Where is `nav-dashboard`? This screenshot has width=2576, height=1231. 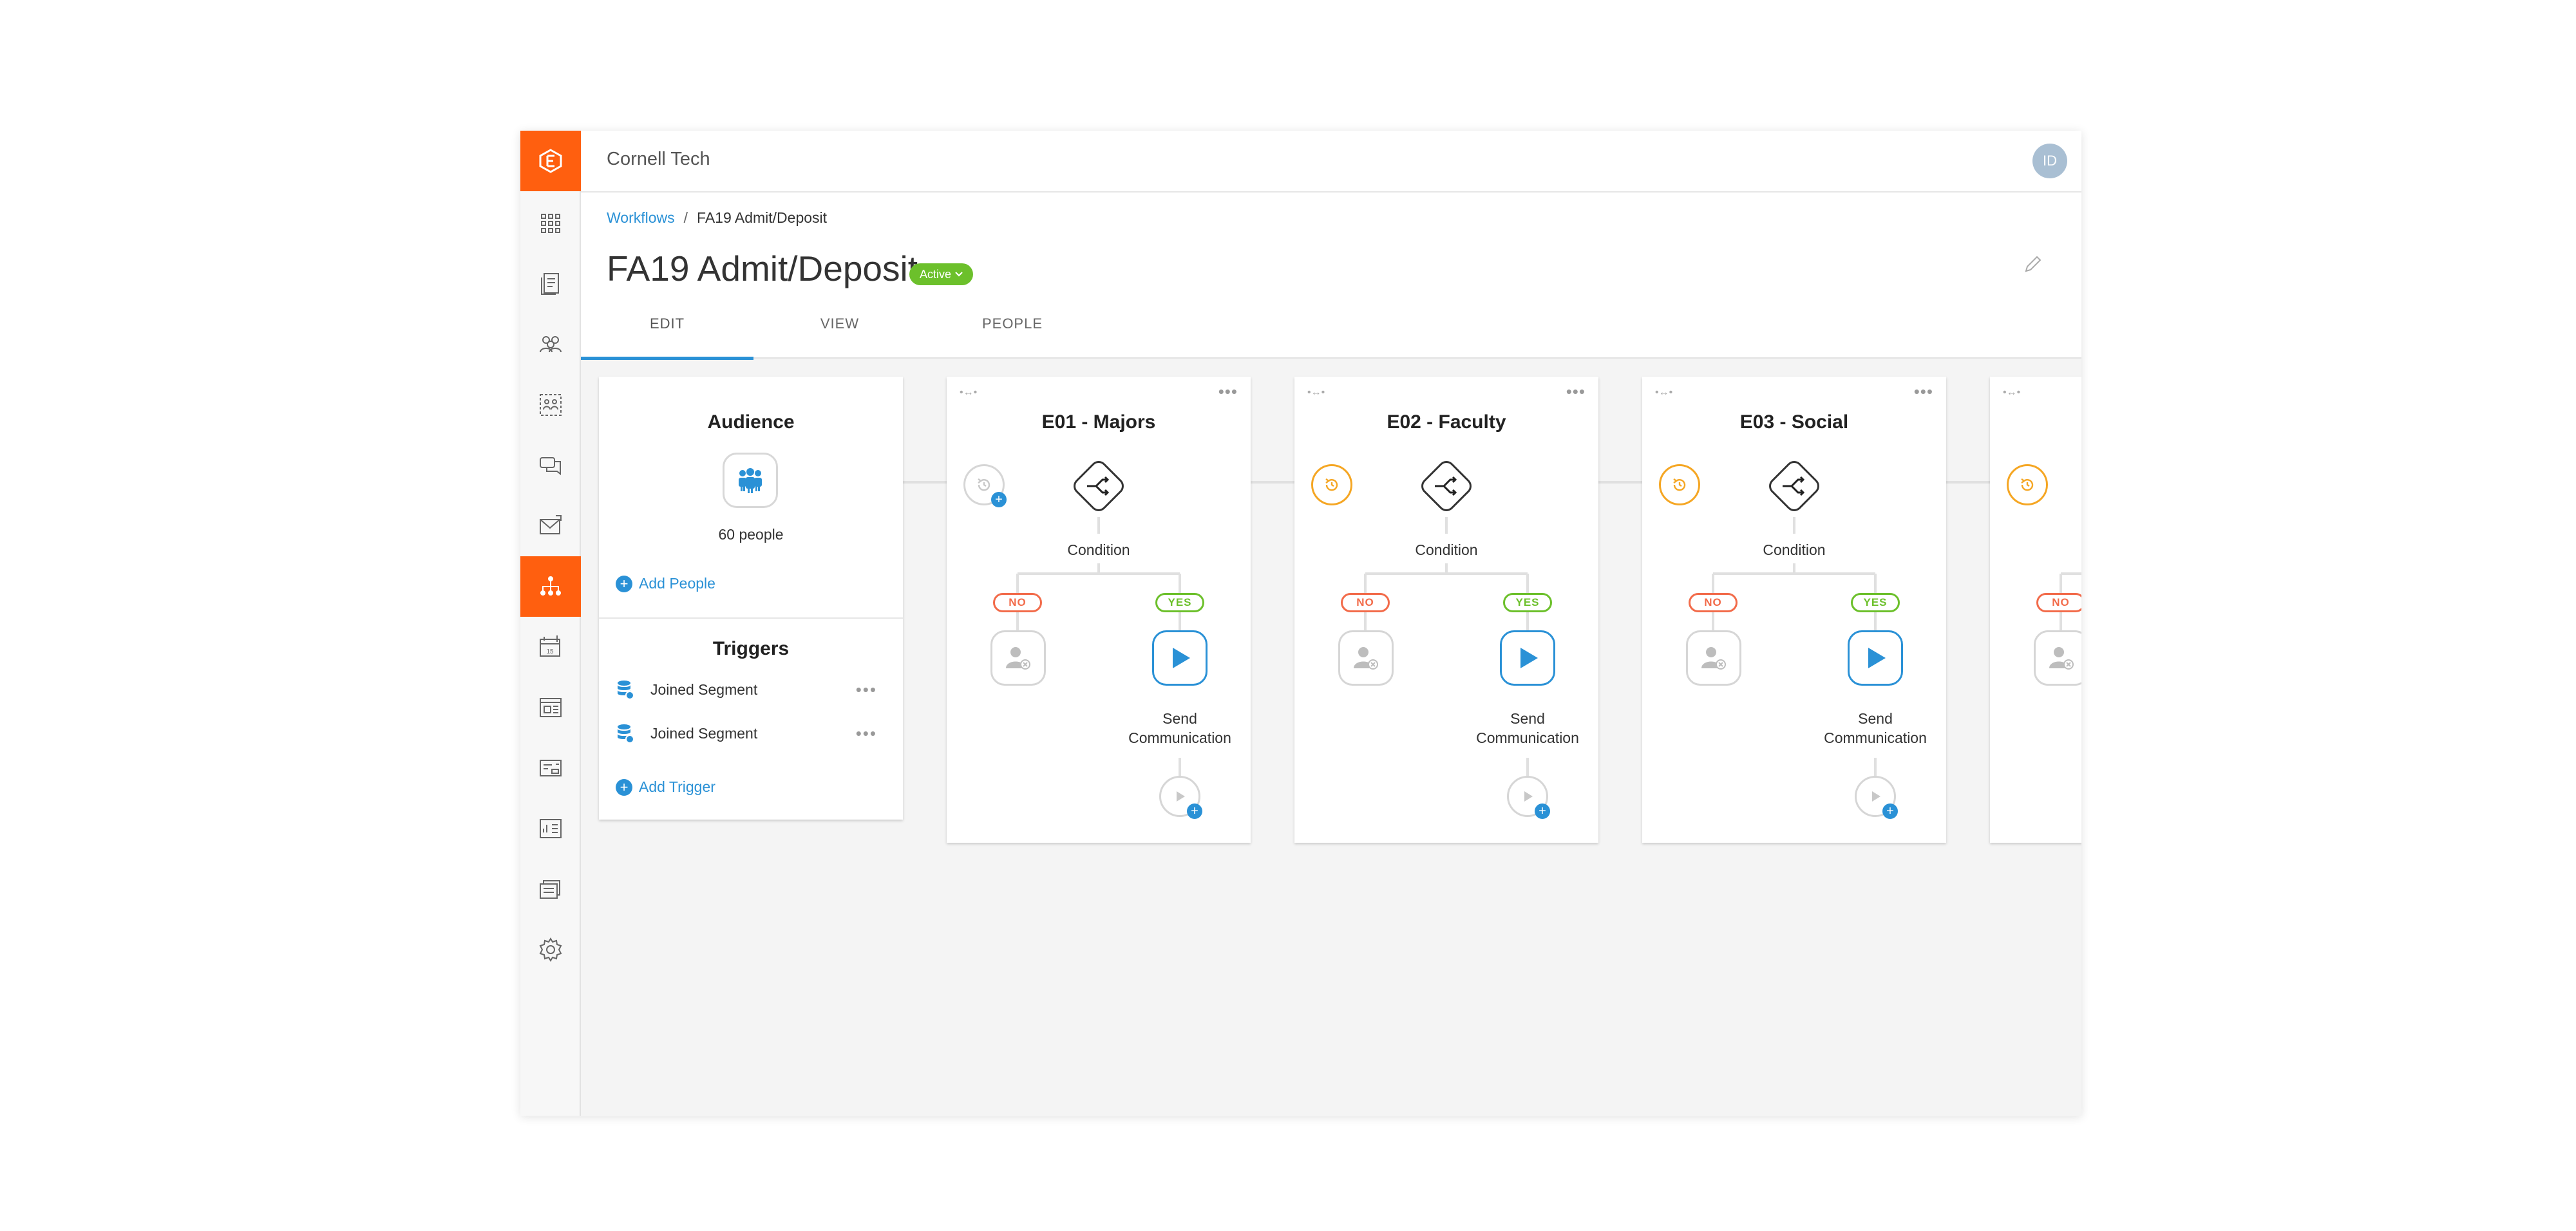 nav-dashboard is located at coordinates (550, 224).